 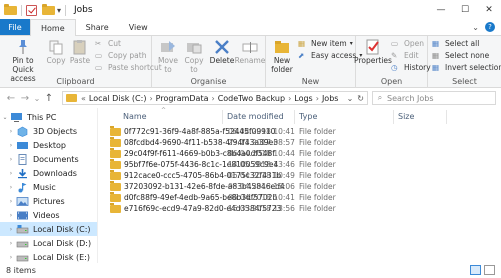 I want to click on nav-item-music: › Music, so click(x=48, y=187).